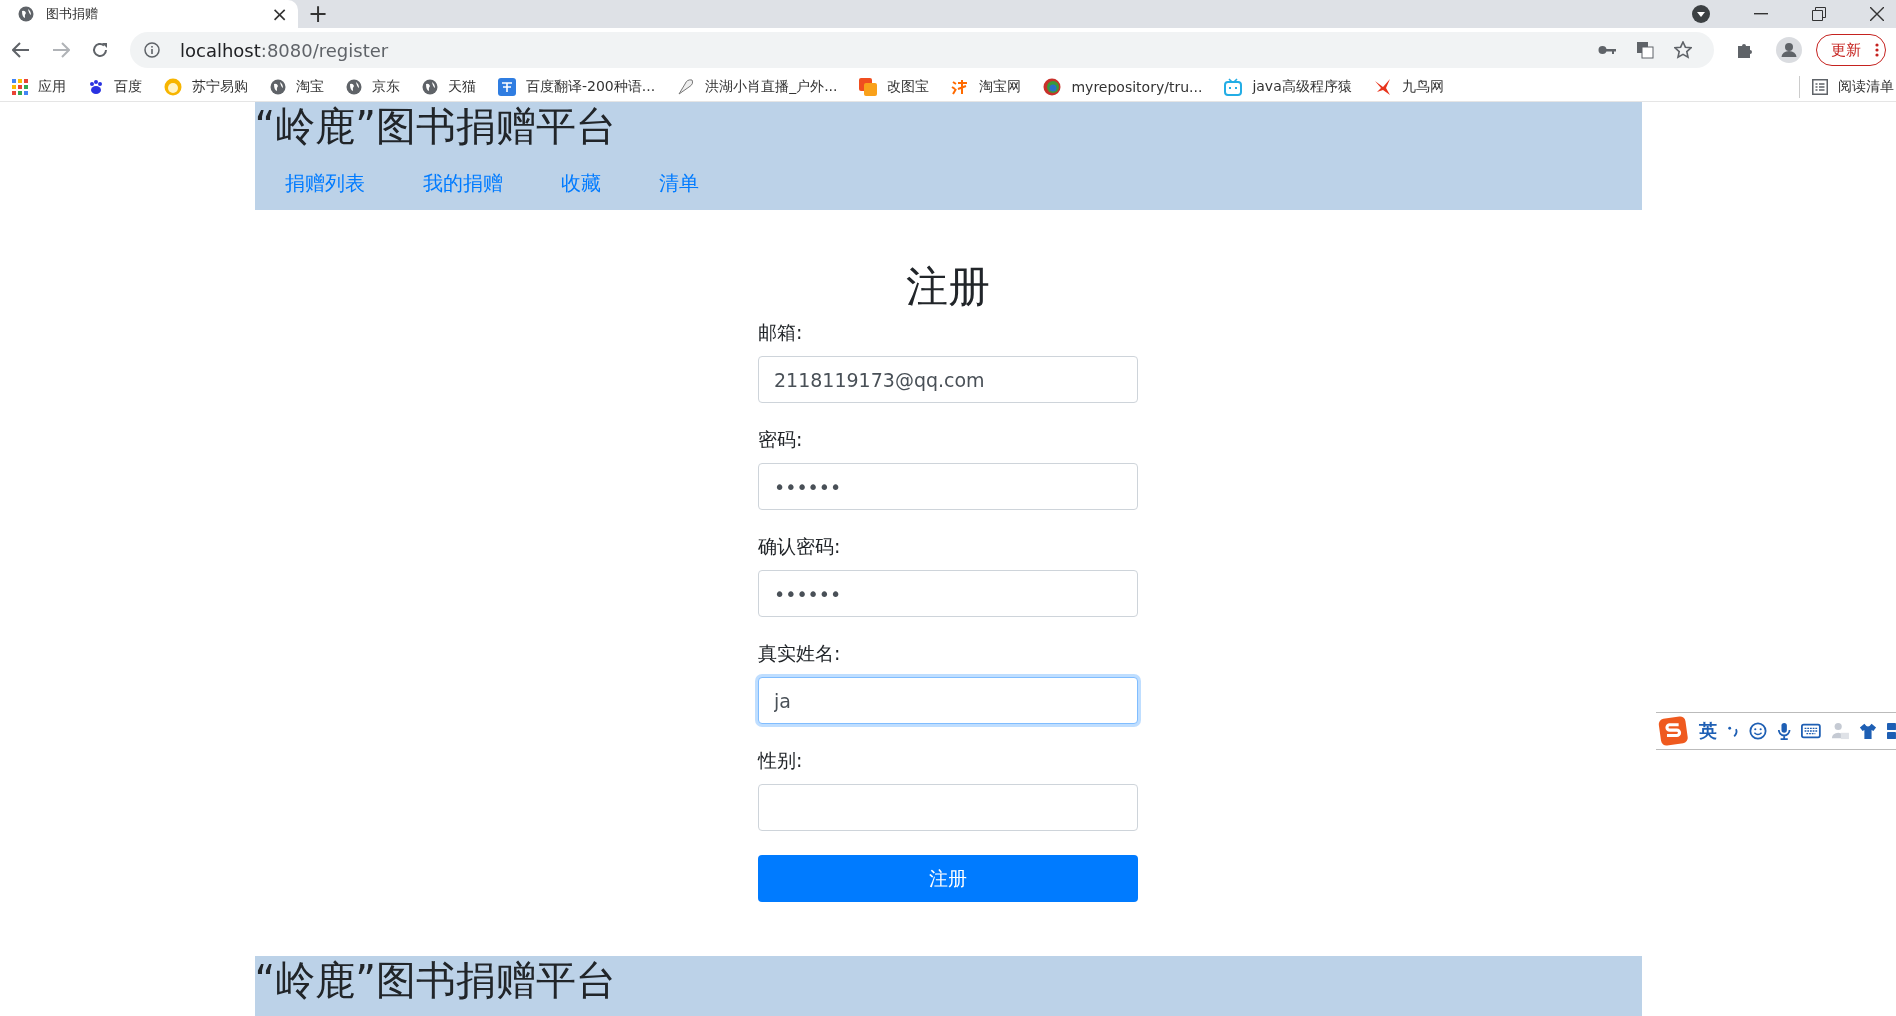 This screenshot has height=1016, width=1896. What do you see at coordinates (1789, 50) in the screenshot?
I see `profile-icon` at bounding box center [1789, 50].